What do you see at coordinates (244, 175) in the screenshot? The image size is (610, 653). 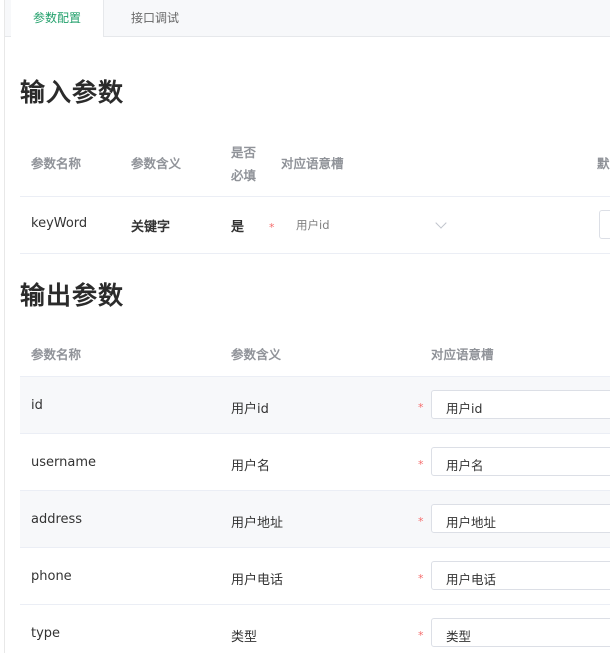 I see `col-header-required-line2: 必填` at bounding box center [244, 175].